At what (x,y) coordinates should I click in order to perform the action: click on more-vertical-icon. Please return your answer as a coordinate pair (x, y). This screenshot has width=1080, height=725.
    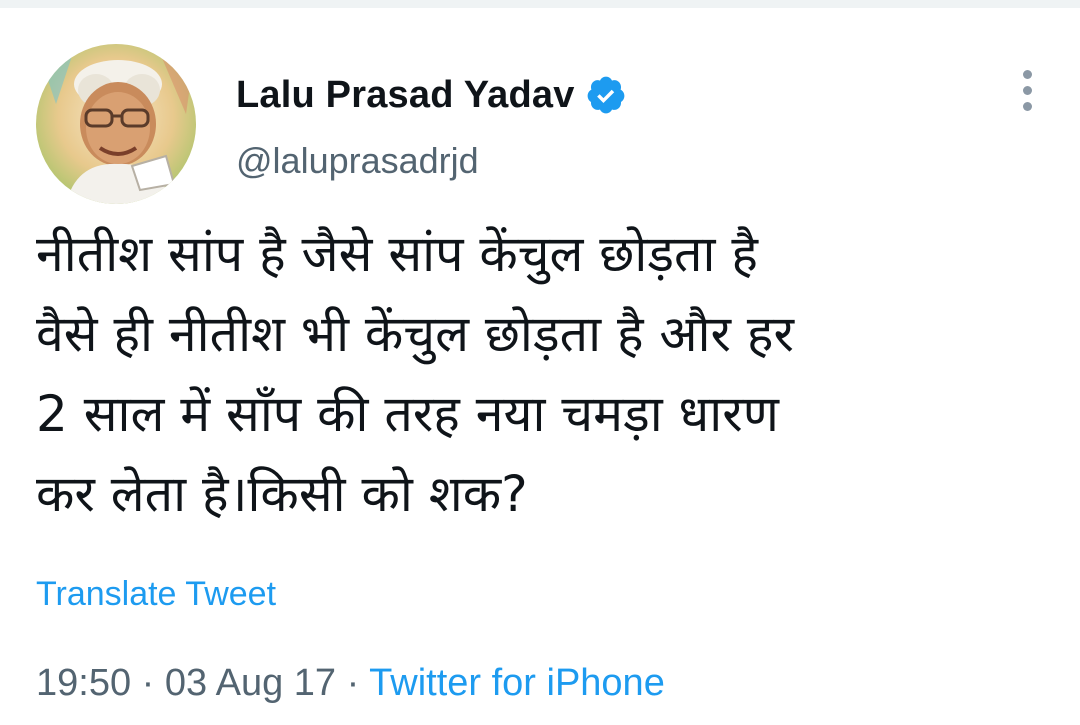
    Looking at the image, I should click on (1027, 92).